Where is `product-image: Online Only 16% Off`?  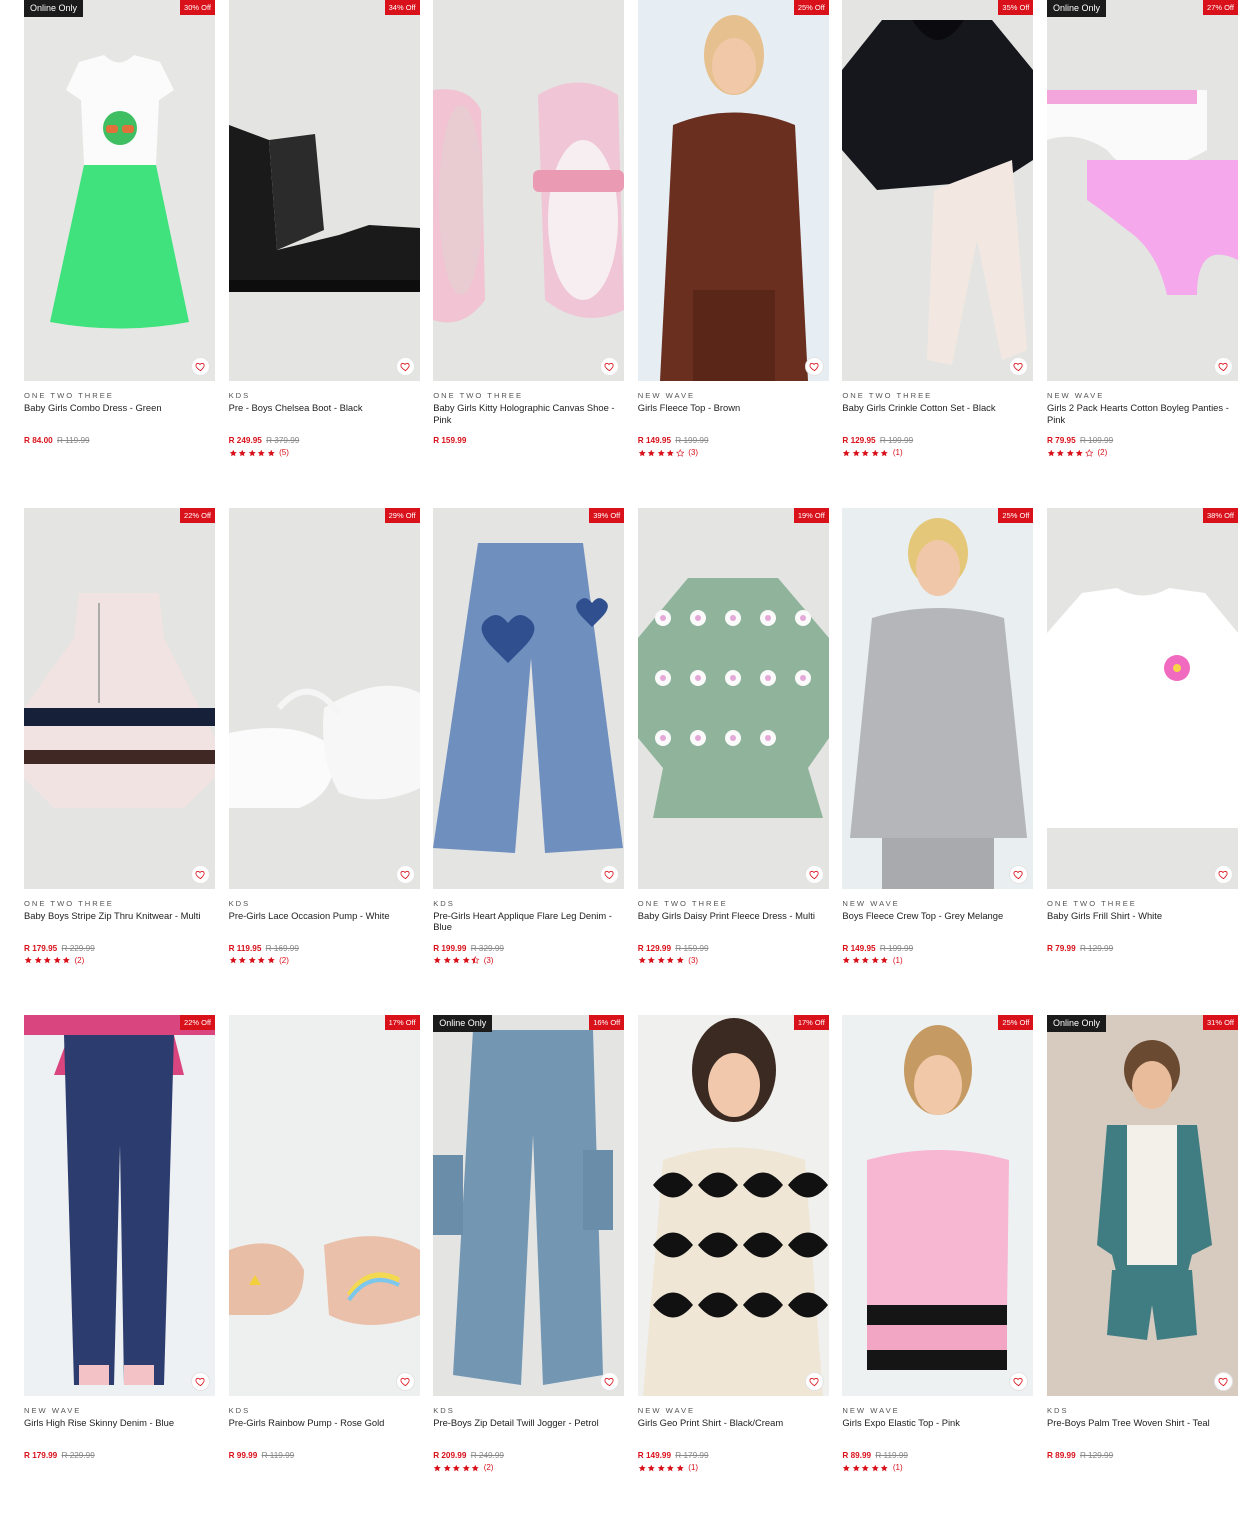 product-image: Online Only 16% Off is located at coordinates (529, 1205).